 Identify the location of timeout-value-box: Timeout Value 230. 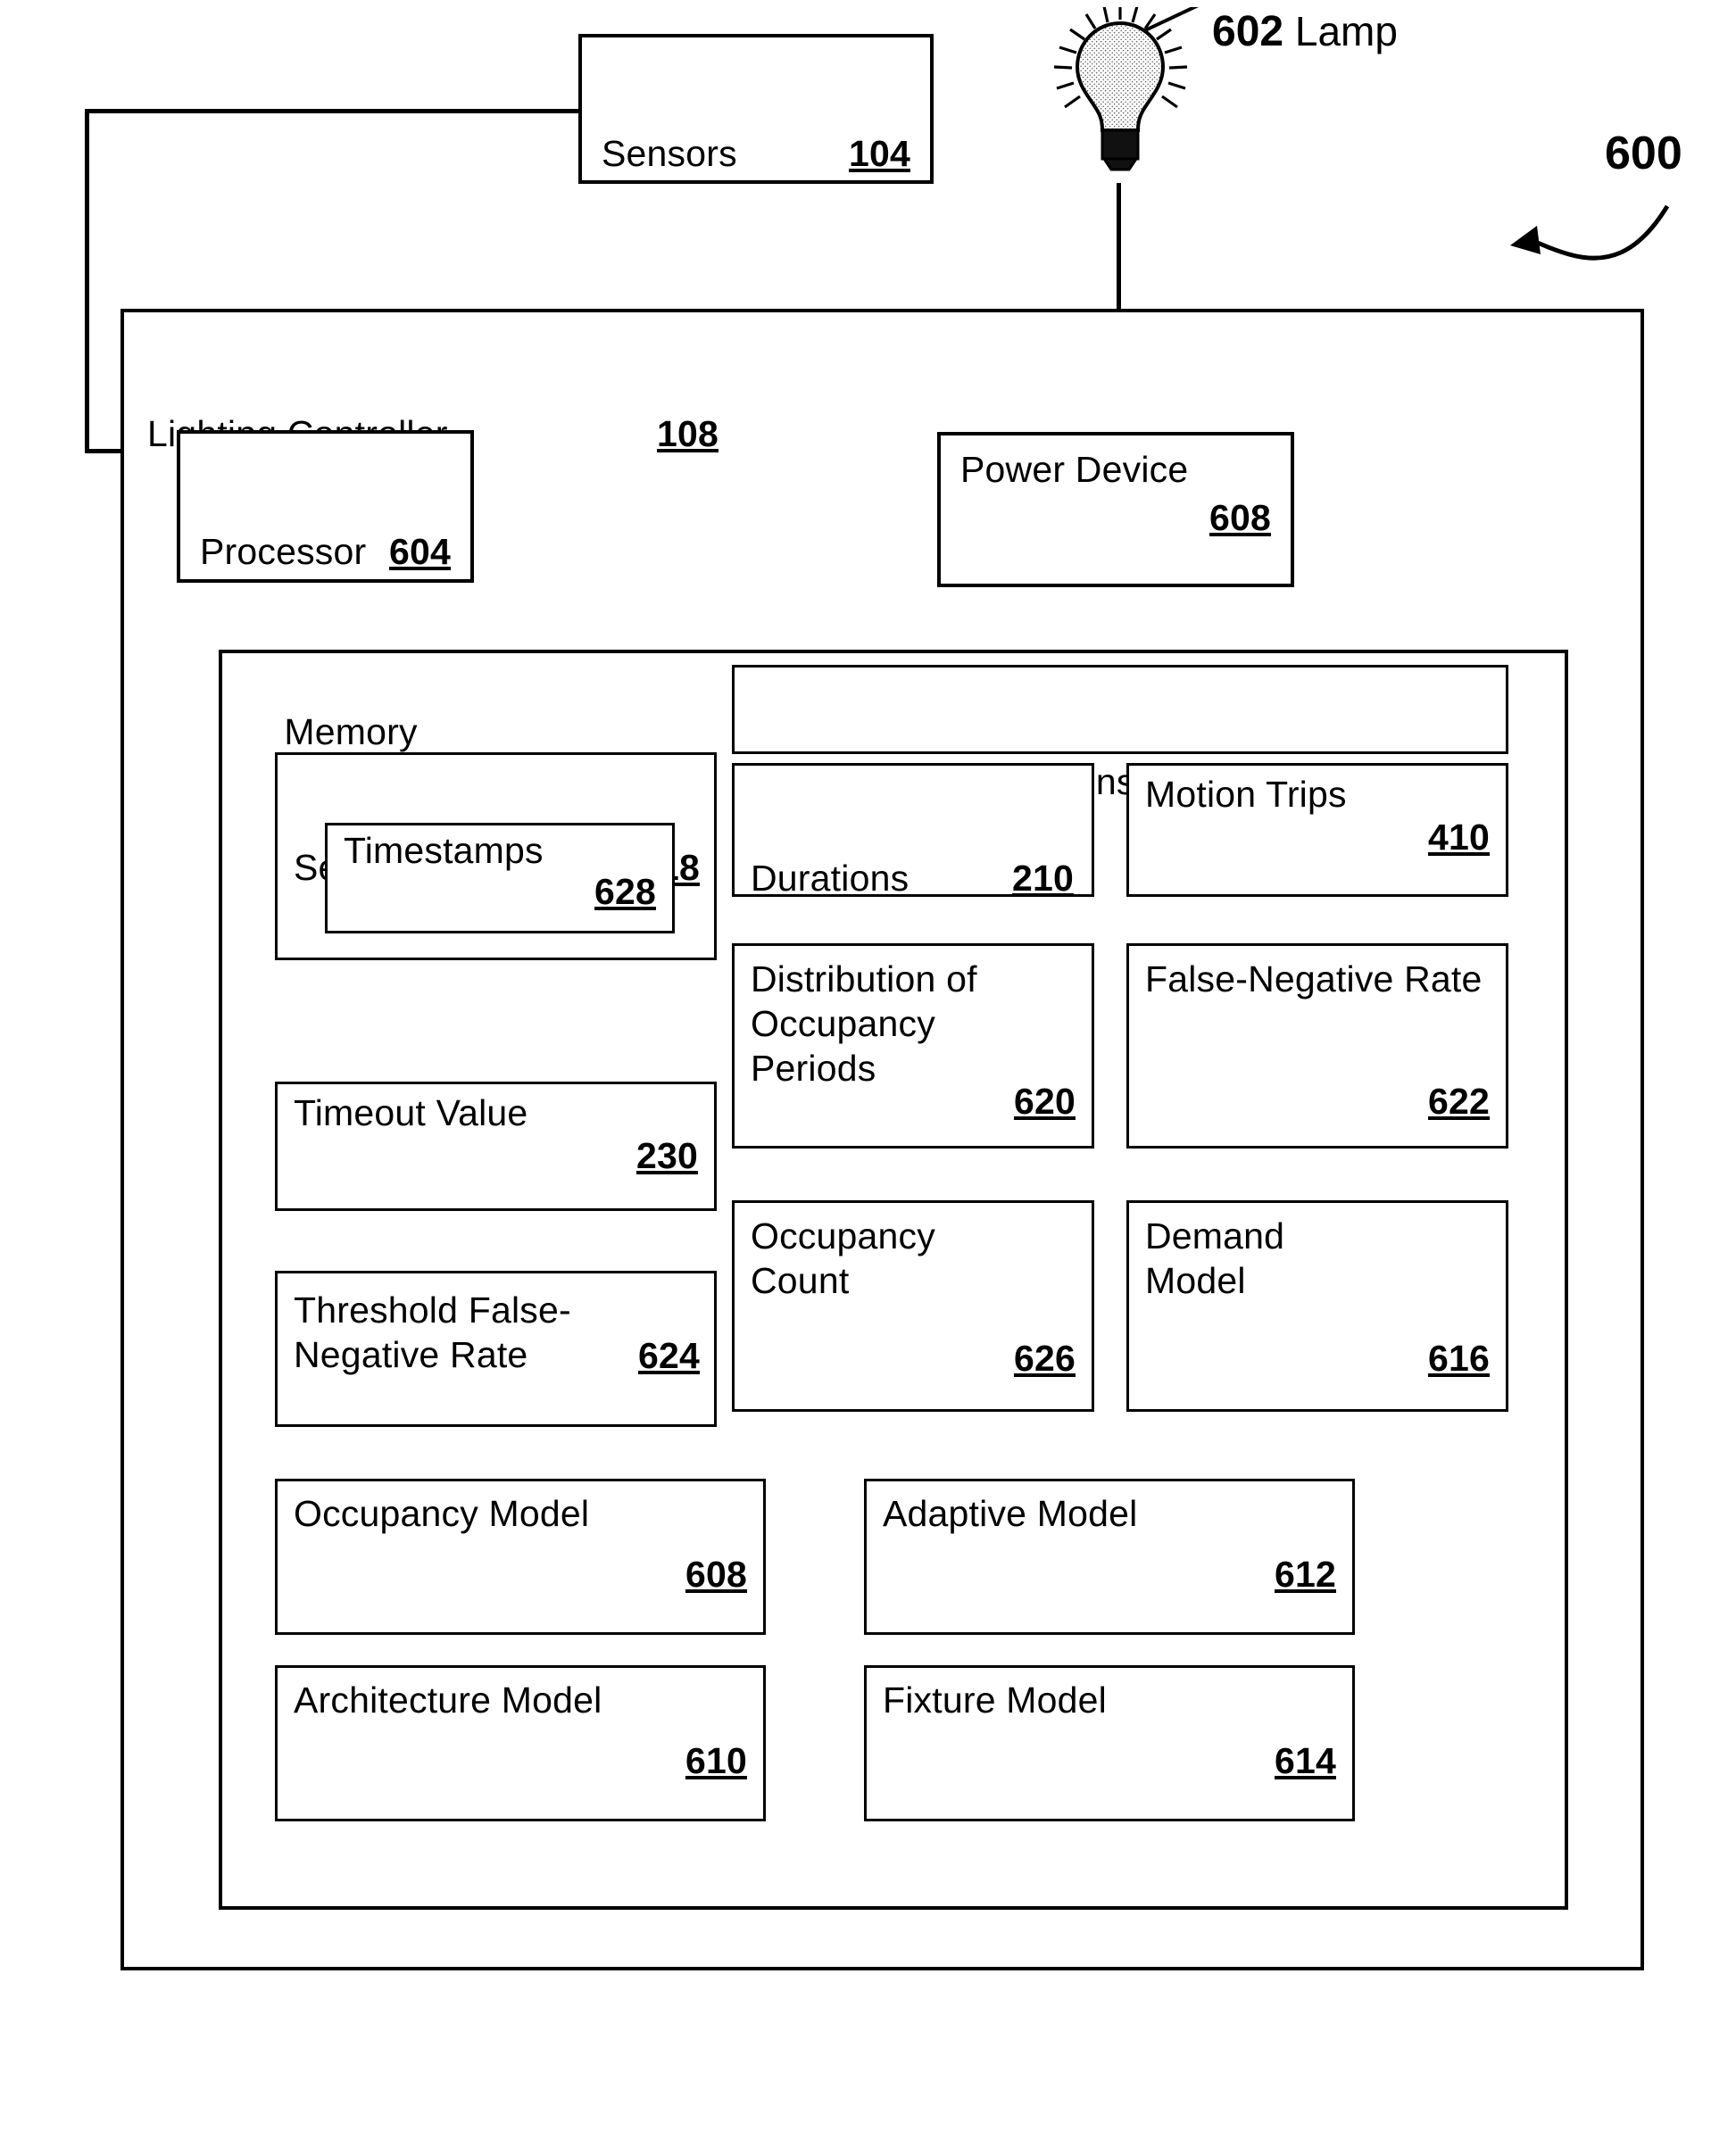
(496, 1146).